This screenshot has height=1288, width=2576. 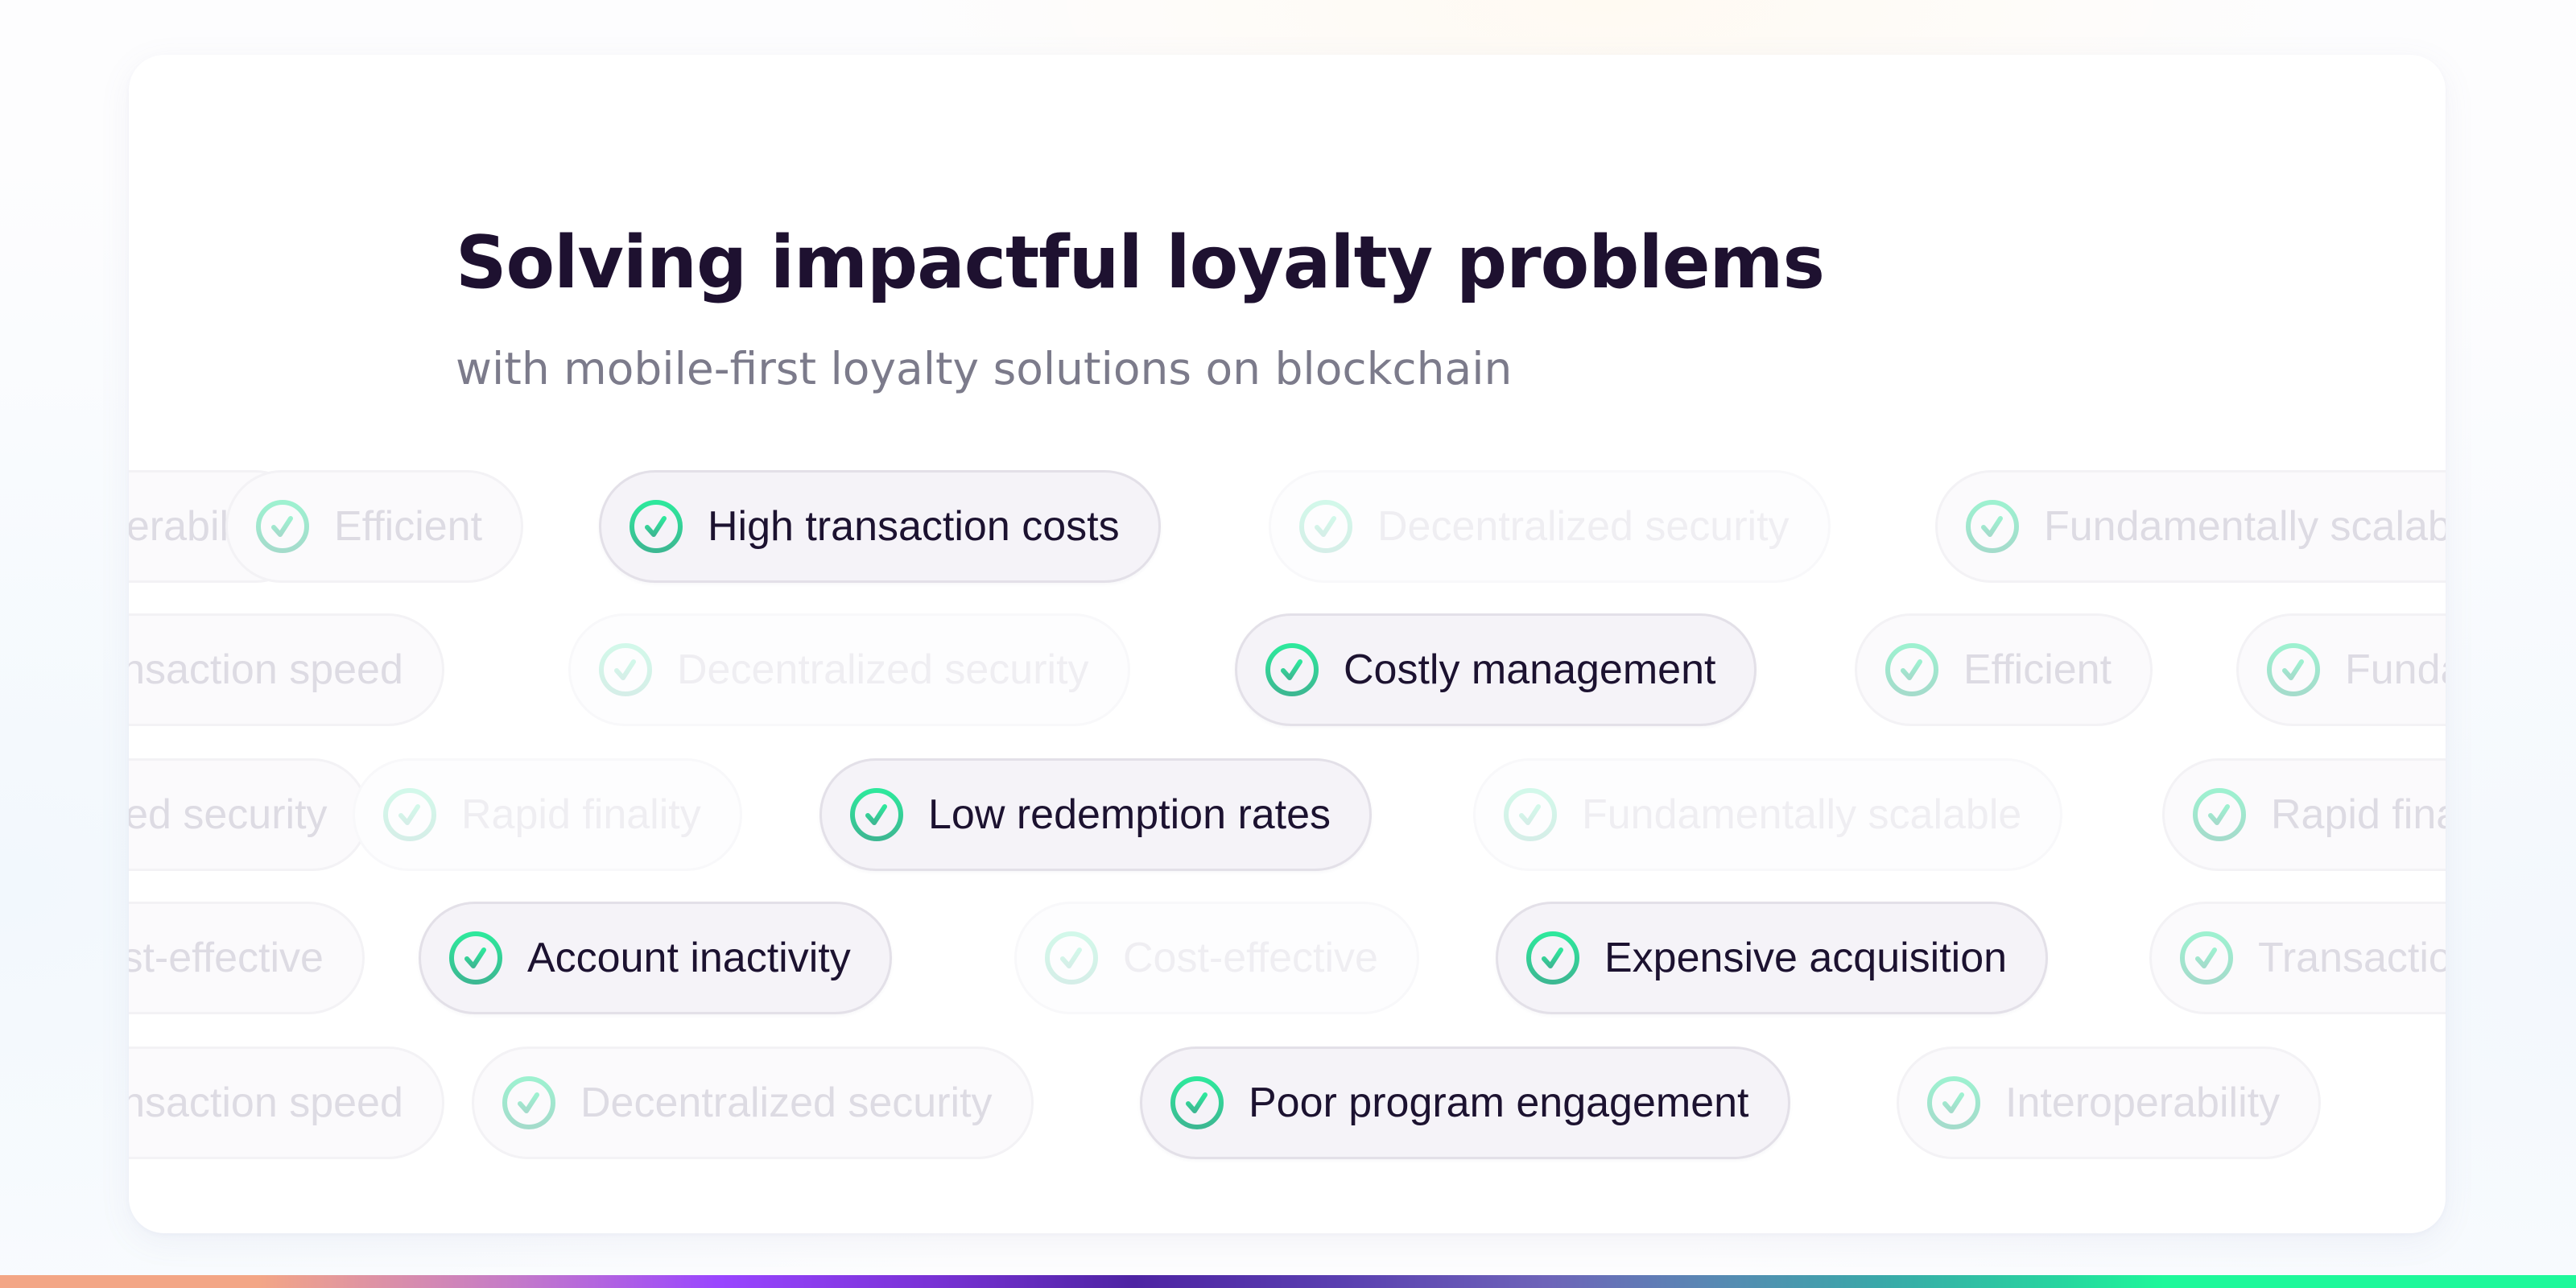 What do you see at coordinates (1499, 1103) in the screenshot?
I see `chip-label: Poor program engagement` at bounding box center [1499, 1103].